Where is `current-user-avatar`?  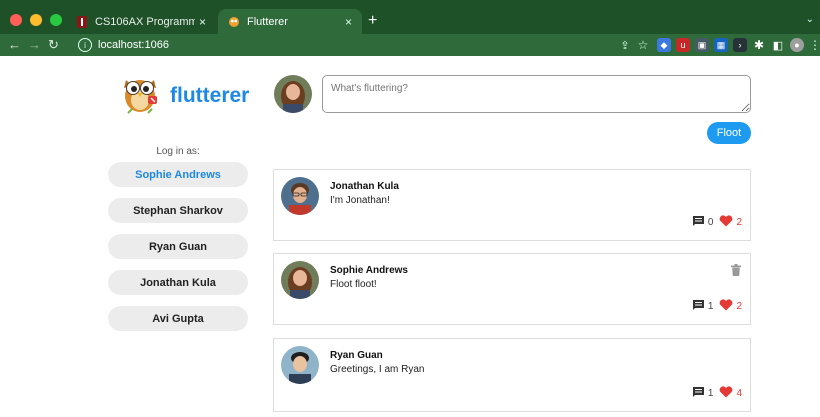 current-user-avatar is located at coordinates (293, 94).